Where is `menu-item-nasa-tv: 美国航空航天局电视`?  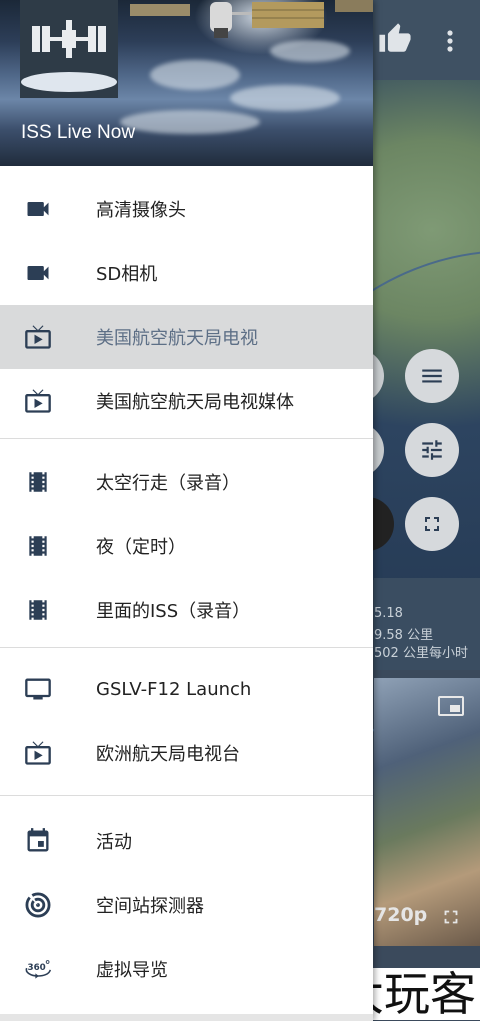
menu-item-nasa-tv: 美国航空航天局电视 is located at coordinates (186, 337).